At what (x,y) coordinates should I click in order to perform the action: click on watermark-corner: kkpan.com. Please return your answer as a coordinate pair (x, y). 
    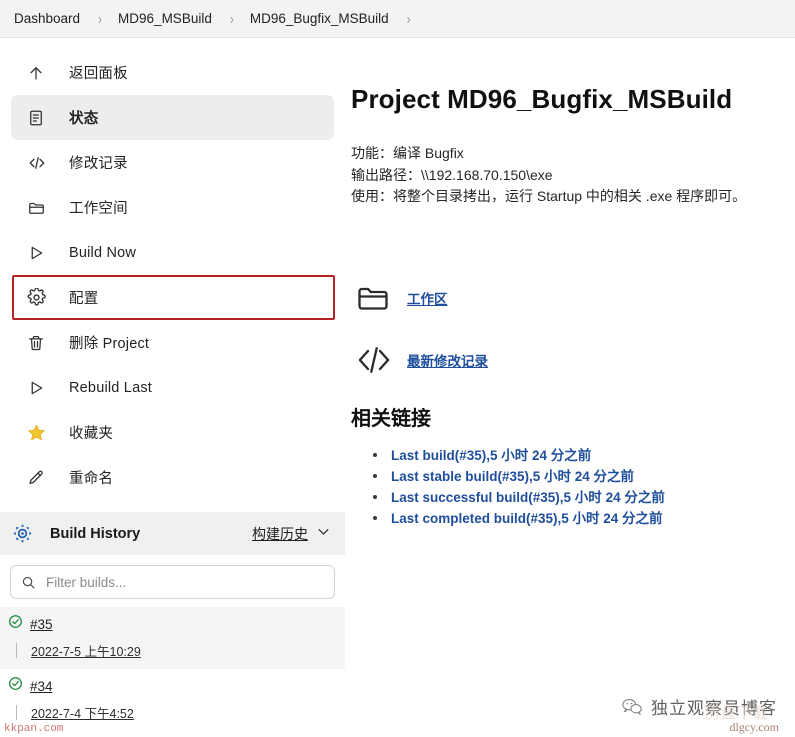
    Looking at the image, I should click on (34, 729).